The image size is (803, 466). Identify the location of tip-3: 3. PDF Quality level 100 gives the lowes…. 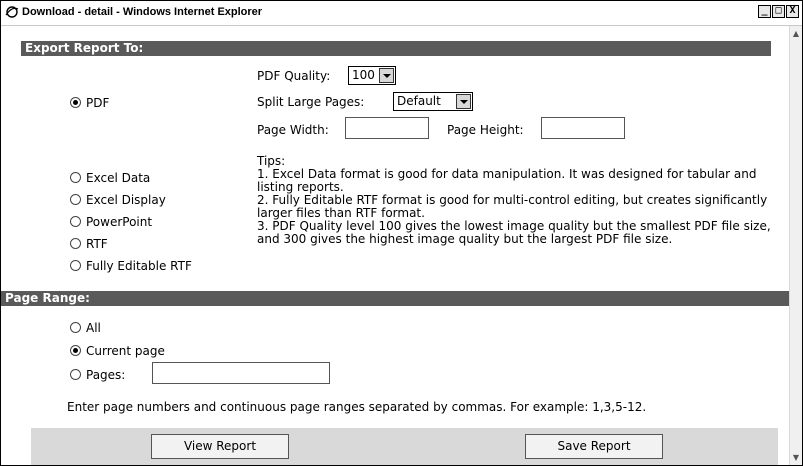
(516, 232).